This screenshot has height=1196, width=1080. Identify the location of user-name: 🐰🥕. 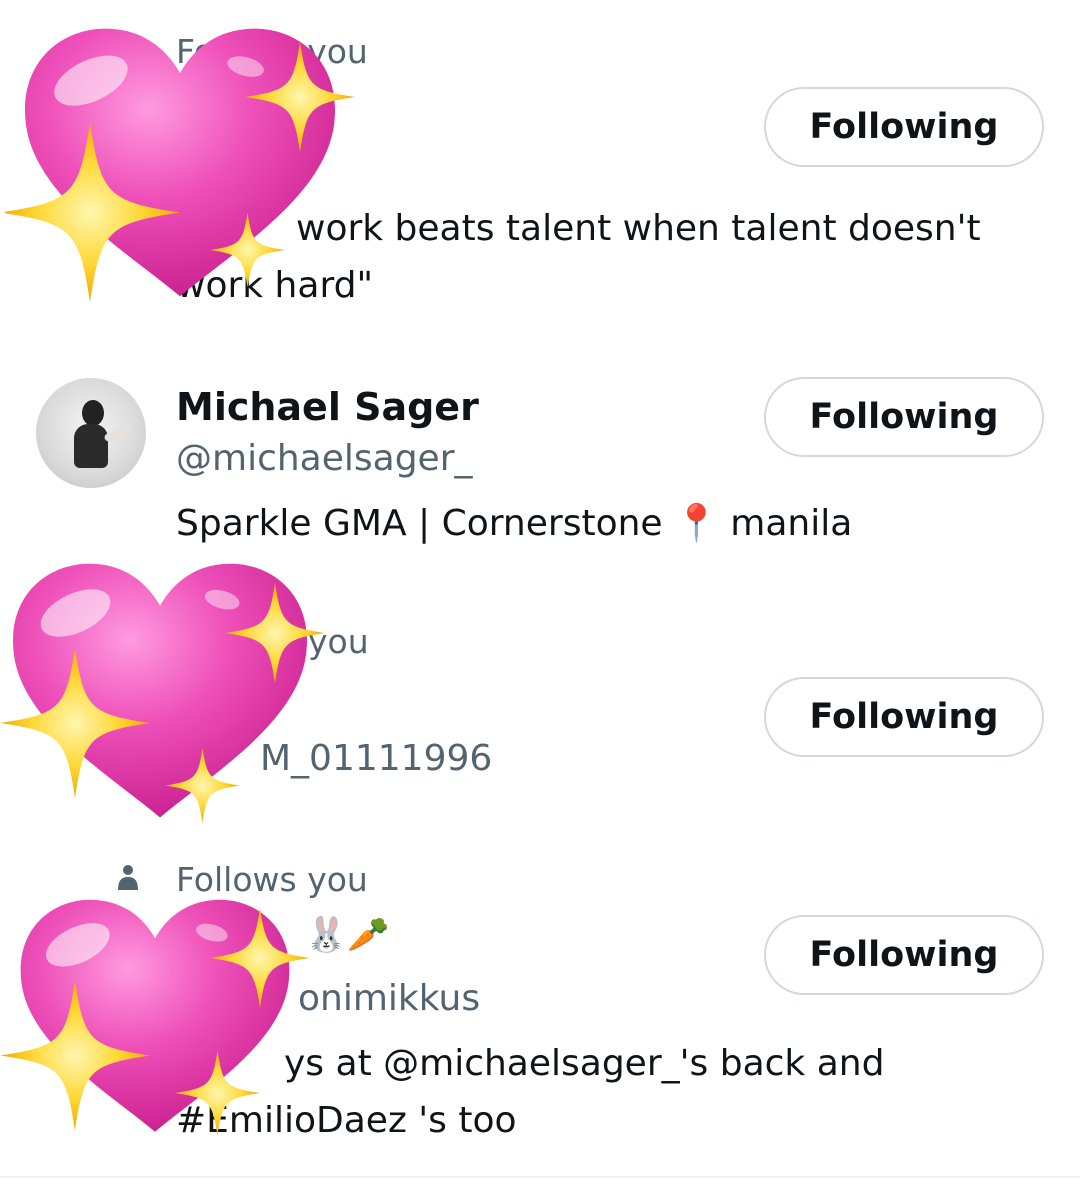
(347, 935).